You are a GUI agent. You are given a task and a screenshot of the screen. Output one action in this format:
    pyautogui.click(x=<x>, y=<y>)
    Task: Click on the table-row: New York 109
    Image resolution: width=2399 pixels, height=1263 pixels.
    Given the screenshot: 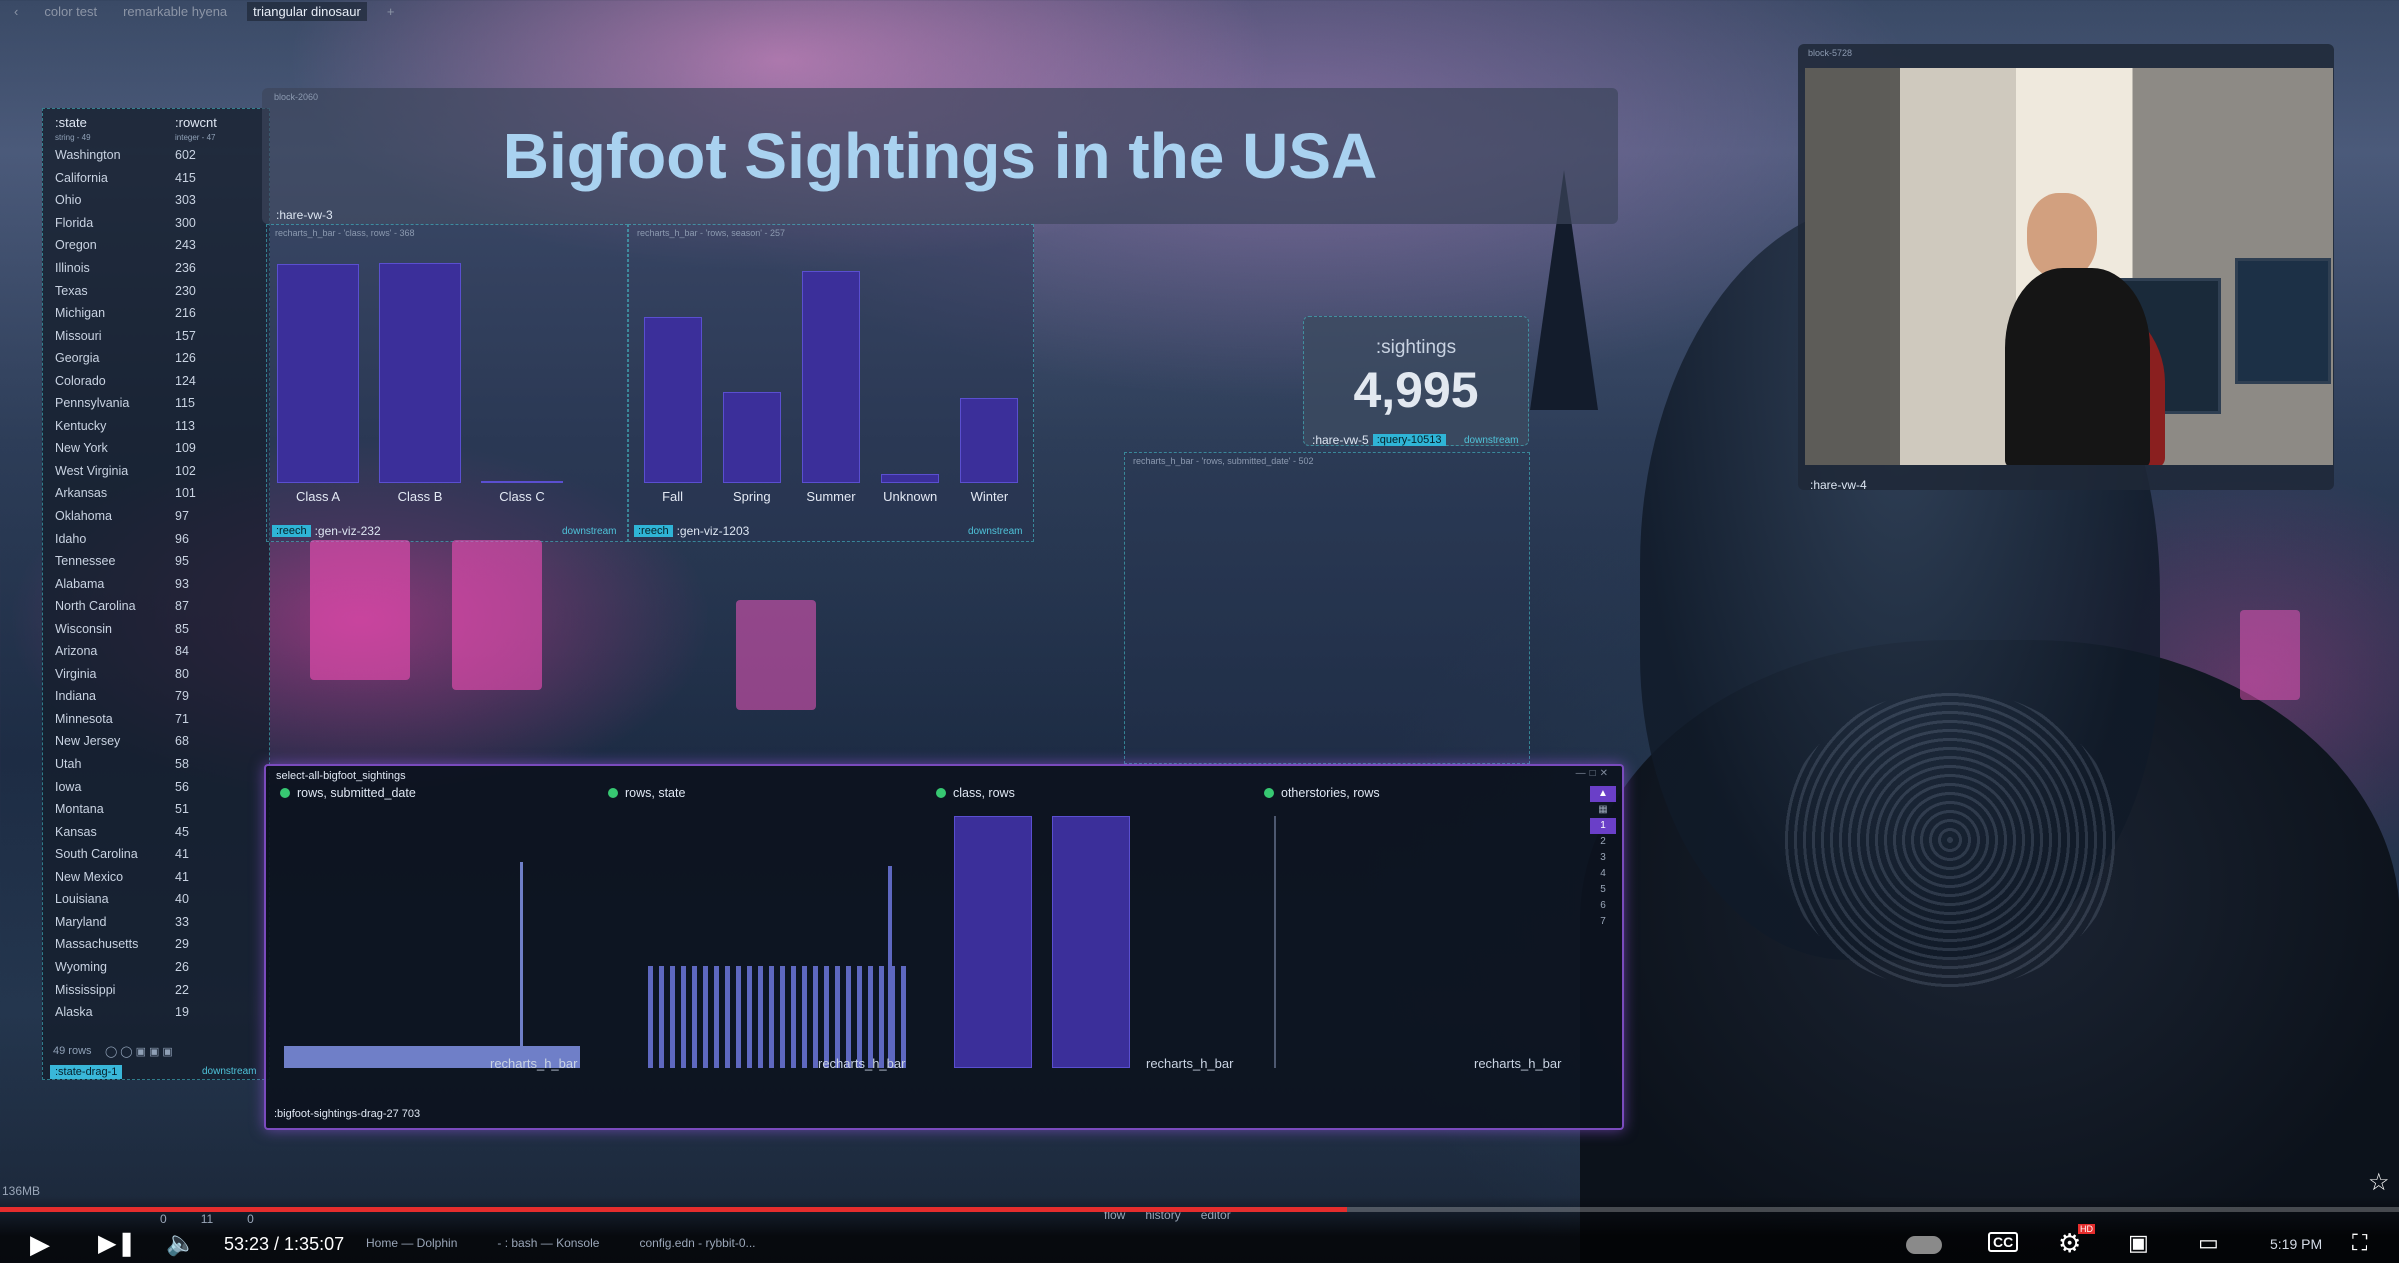 What is the action you would take?
    pyautogui.click(x=156, y=448)
    